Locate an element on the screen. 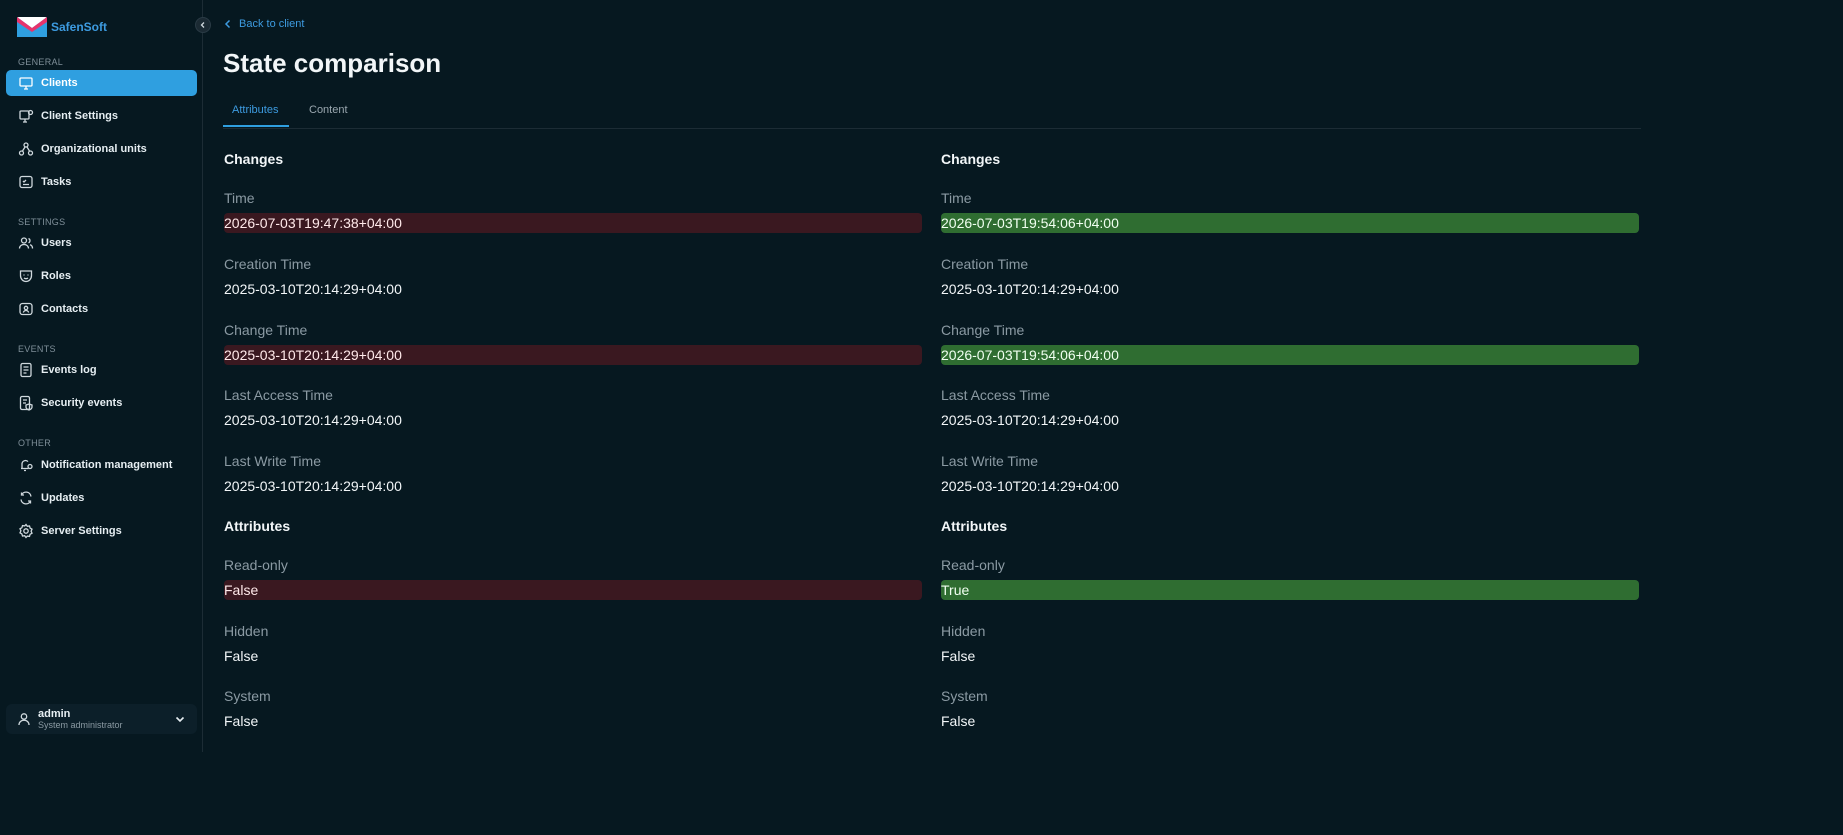 The height and width of the screenshot is (835, 1843). bell-gear-icon is located at coordinates (26, 465).